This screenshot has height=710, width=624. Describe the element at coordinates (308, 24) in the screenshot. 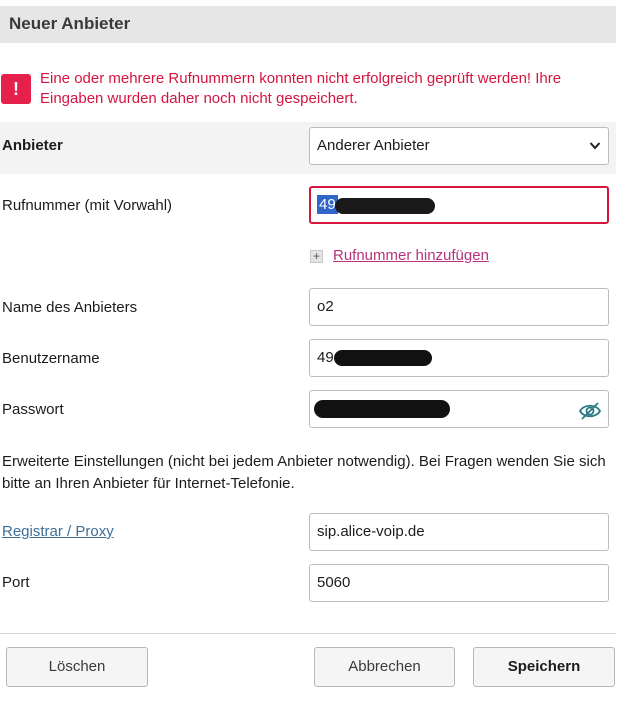

I see `section-header: Neuer Anbieter` at that location.